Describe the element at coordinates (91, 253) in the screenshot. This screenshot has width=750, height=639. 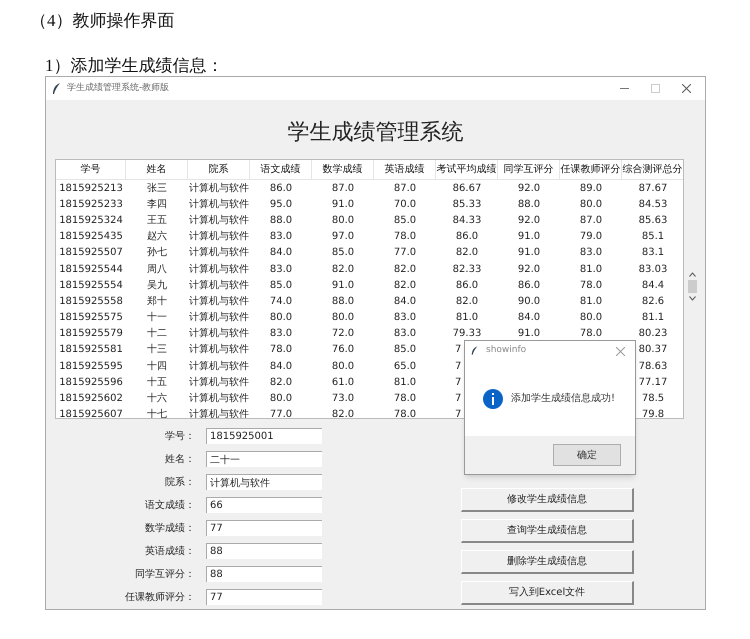
I see `table-cell-text: 1815925507` at that location.